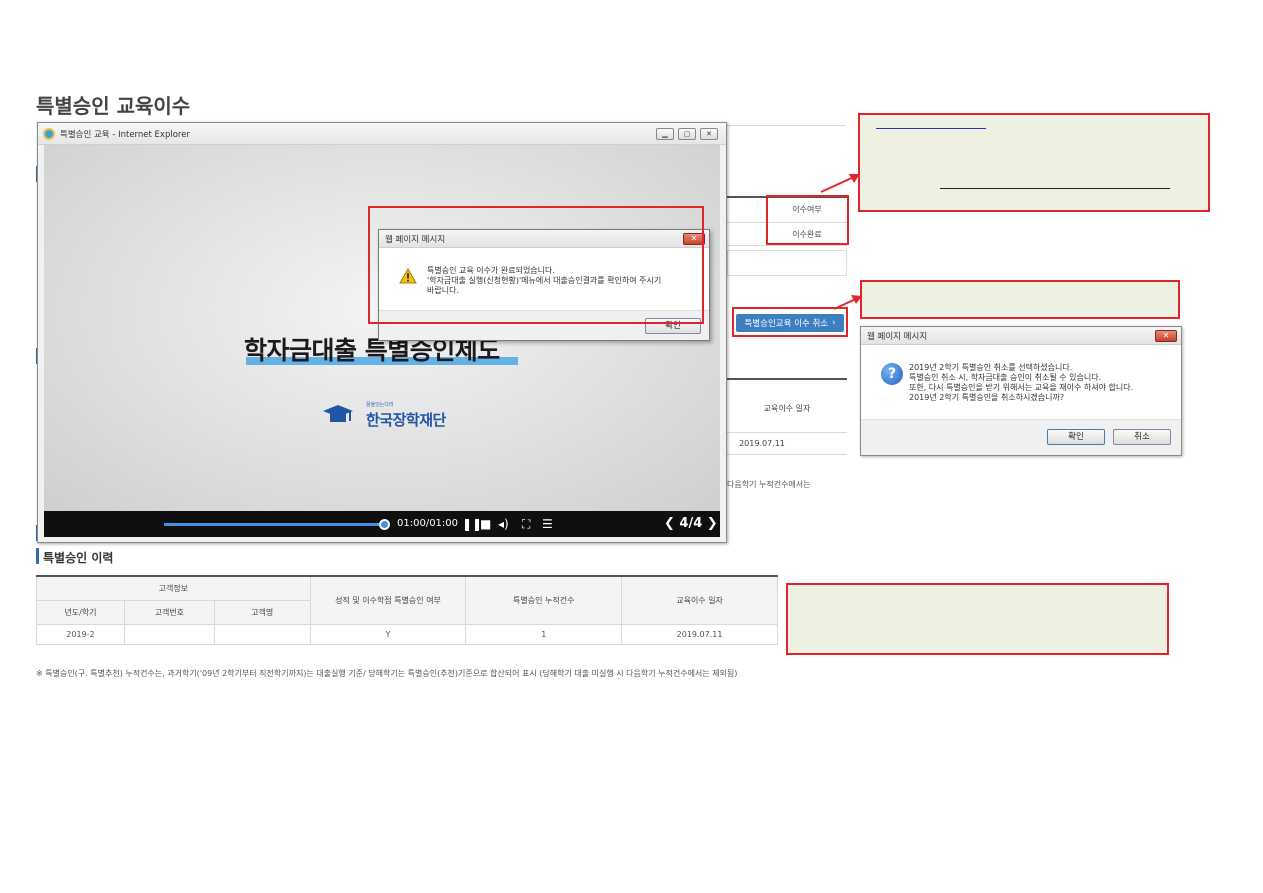 This screenshot has height=893, width=1263. What do you see at coordinates (78, 558) in the screenshot?
I see `history-section-title: 특별승인 이력` at bounding box center [78, 558].